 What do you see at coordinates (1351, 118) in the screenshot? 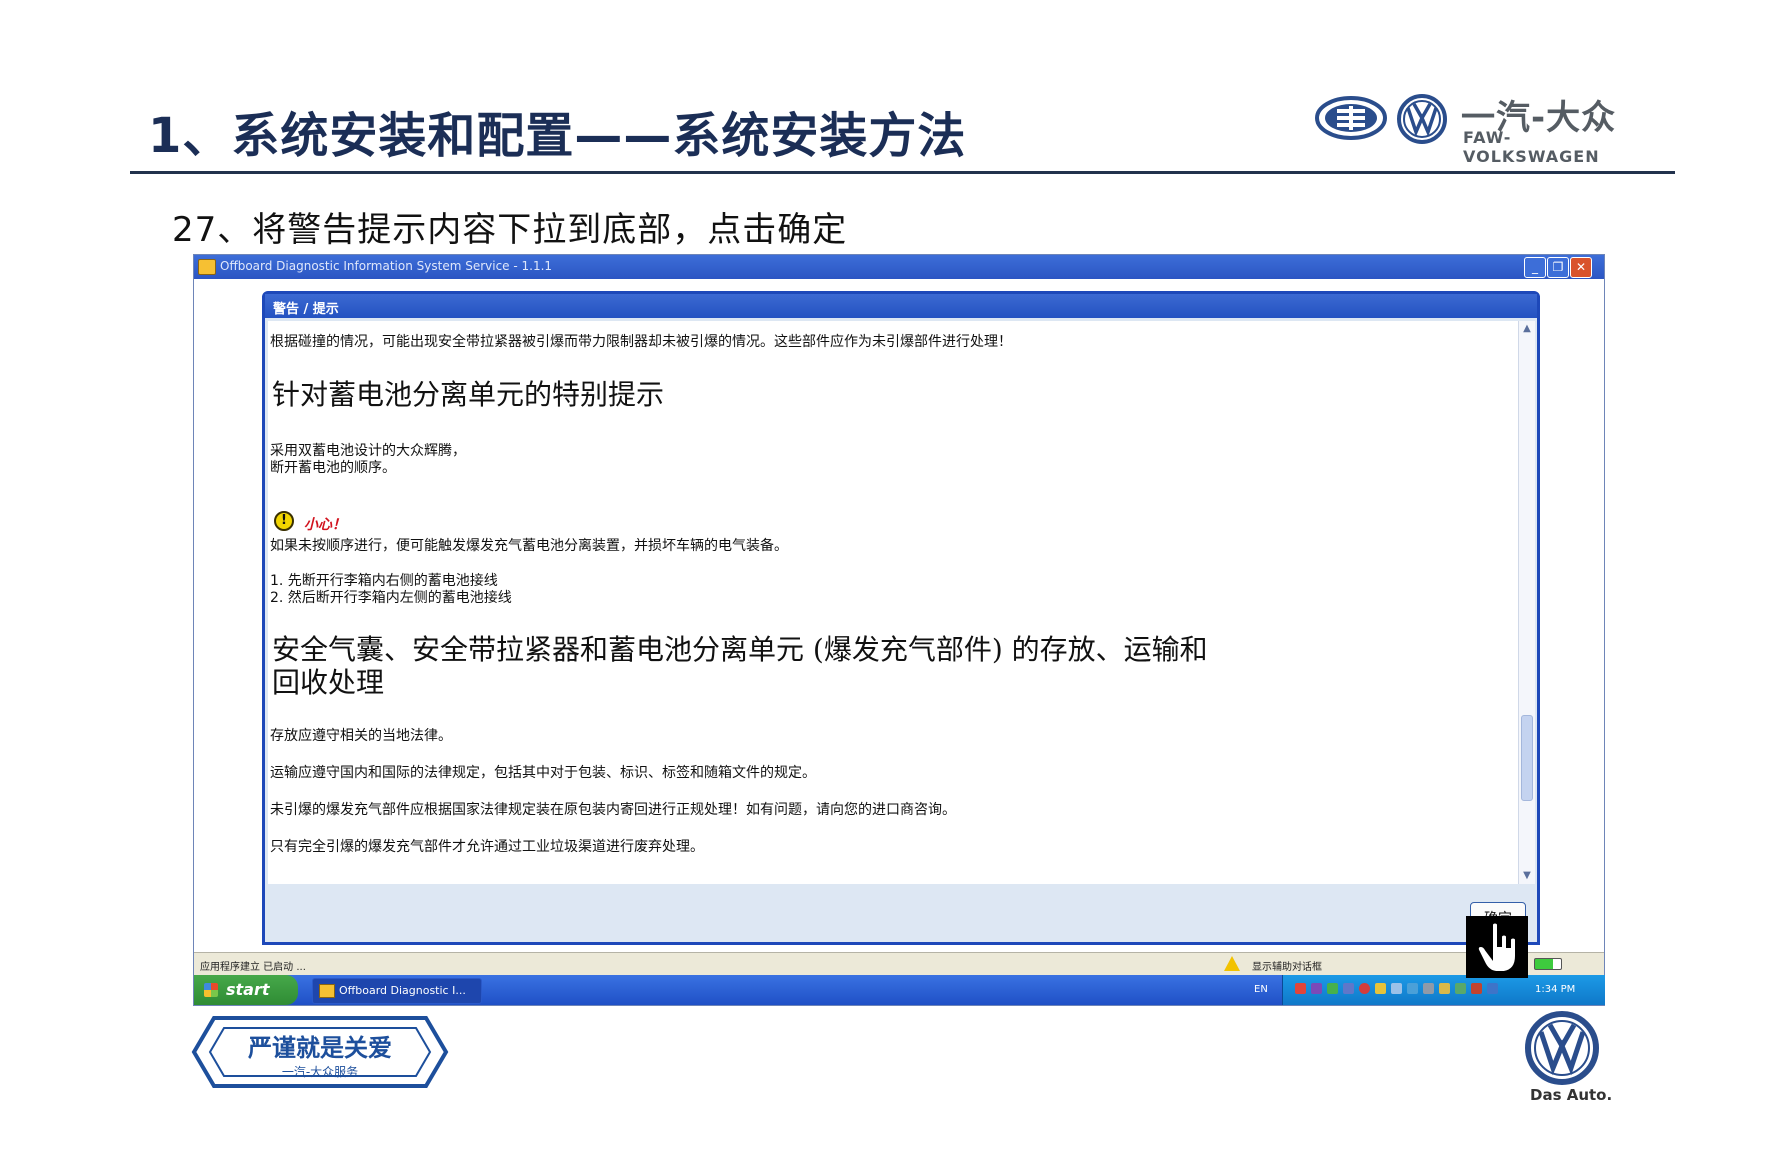
I see `faw-logo-icon` at bounding box center [1351, 118].